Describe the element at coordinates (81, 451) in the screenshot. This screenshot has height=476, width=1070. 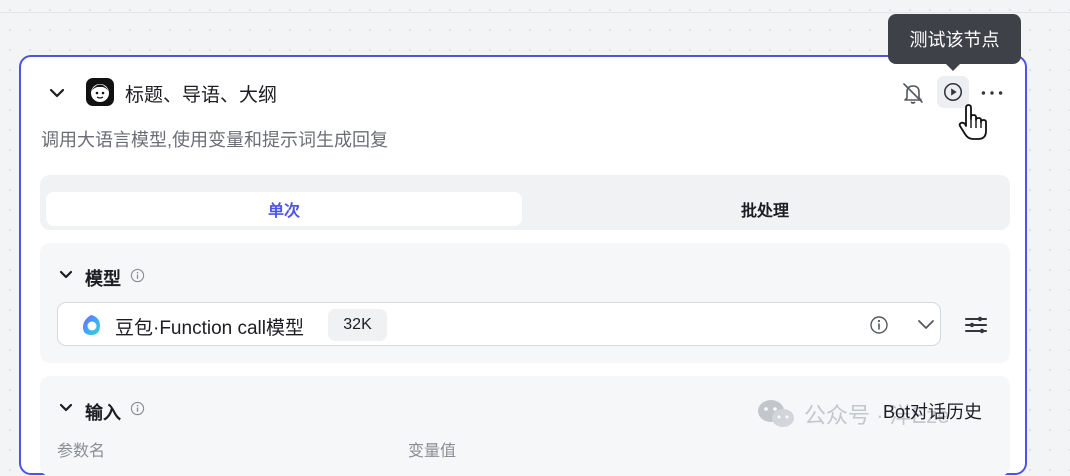
I see `column-header-param-name: 参数名` at that location.